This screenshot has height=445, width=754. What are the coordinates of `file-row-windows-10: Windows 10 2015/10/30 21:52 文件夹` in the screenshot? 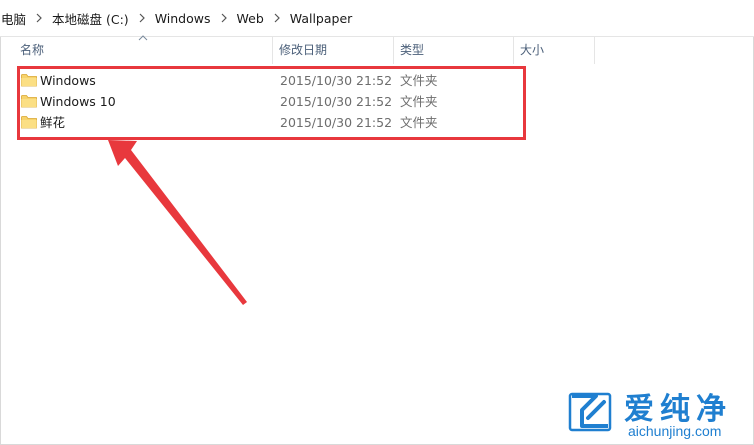 It's located at (268, 101).